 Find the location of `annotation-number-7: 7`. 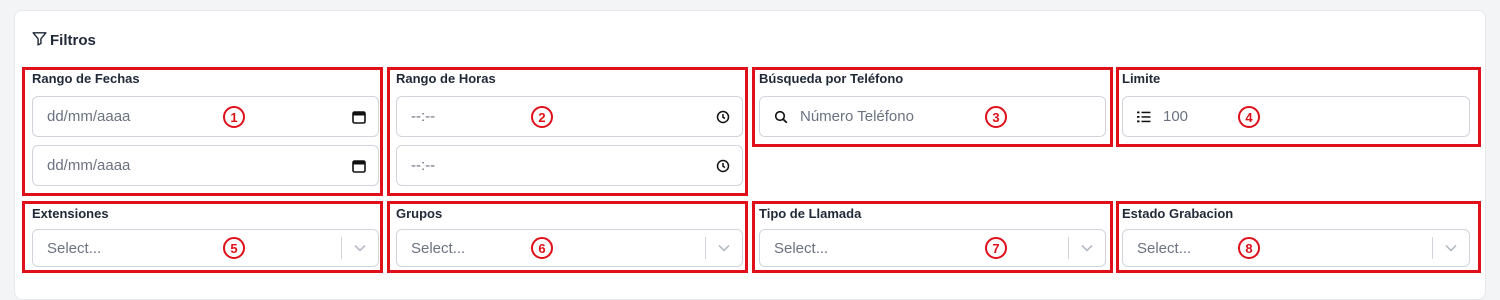

annotation-number-7: 7 is located at coordinates (996, 248).